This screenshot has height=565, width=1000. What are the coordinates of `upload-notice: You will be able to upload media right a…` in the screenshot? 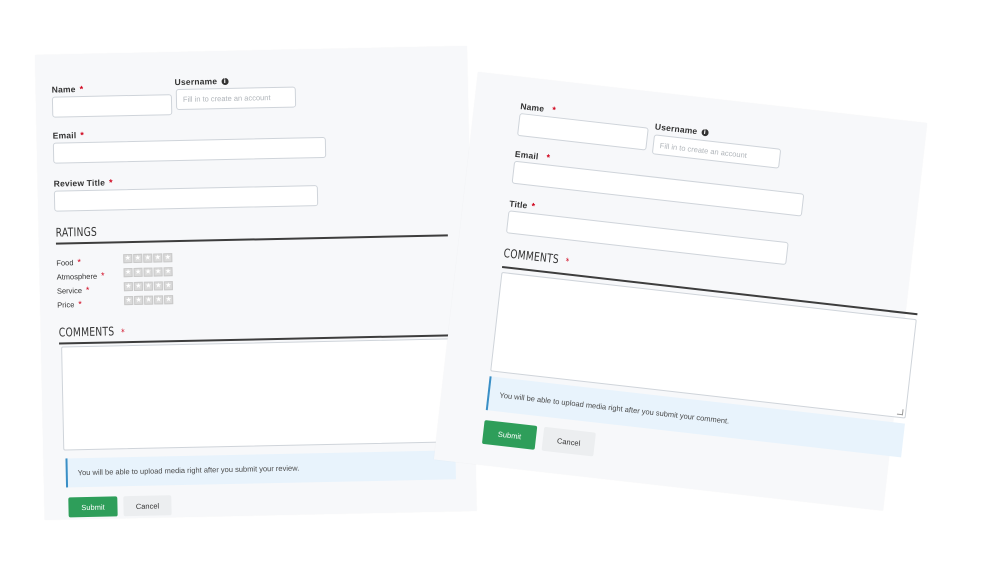 It's located at (260, 469).